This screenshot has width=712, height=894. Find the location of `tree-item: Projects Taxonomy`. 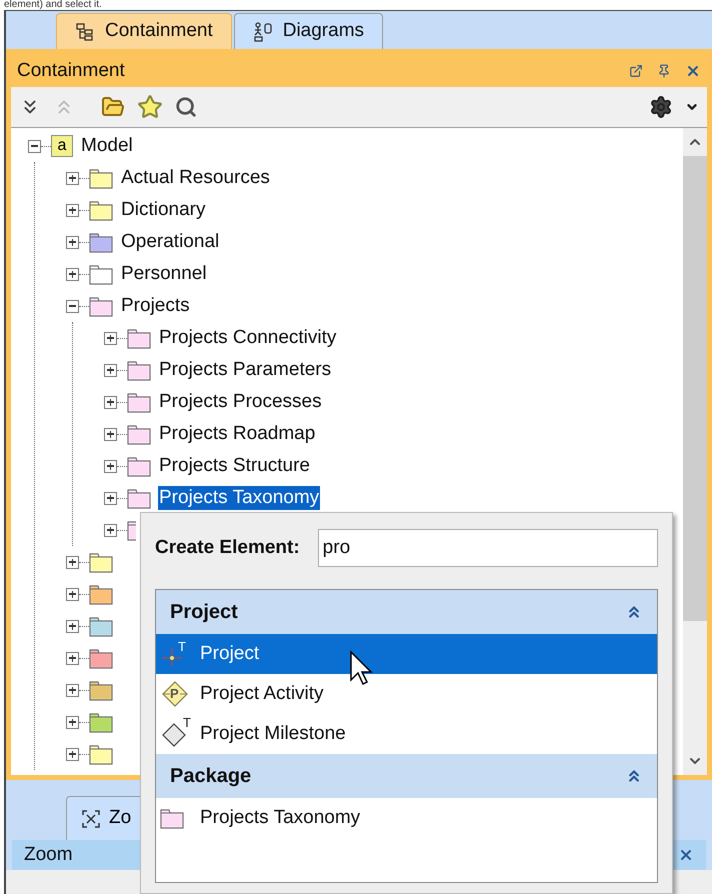

tree-item: Projects Taxonomy is located at coordinates (239, 498).